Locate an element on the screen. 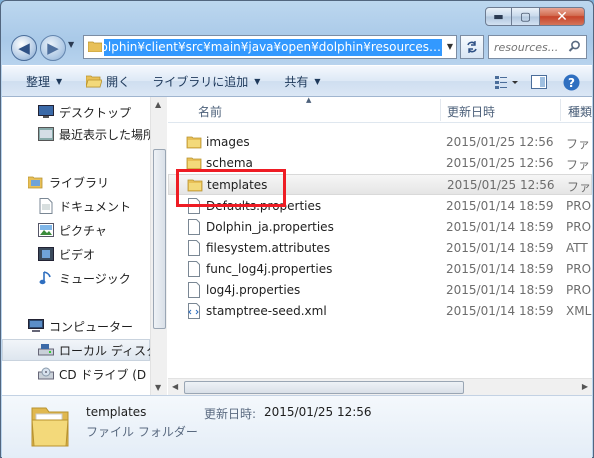 This screenshot has height=458, width=594. file-list-horizontal-scrollbar: ◀ ▶ is located at coordinates (380, 386).